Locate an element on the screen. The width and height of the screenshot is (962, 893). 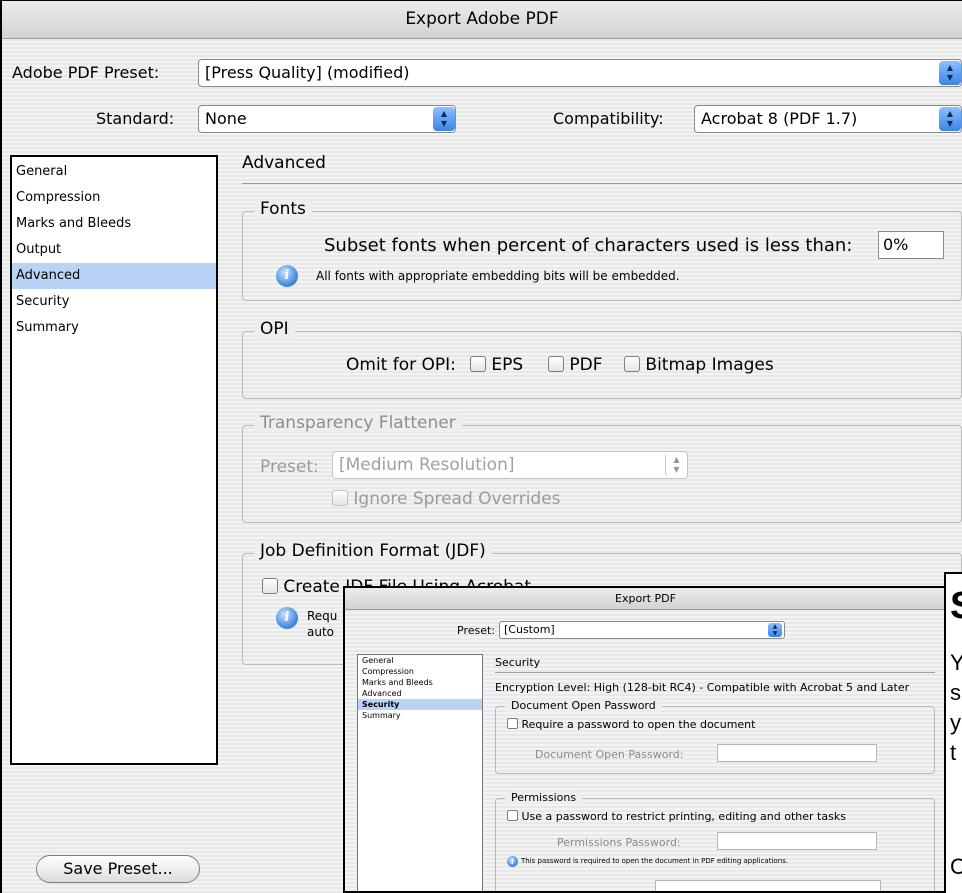
opi-eps-option: EPS is located at coordinates (496, 365).